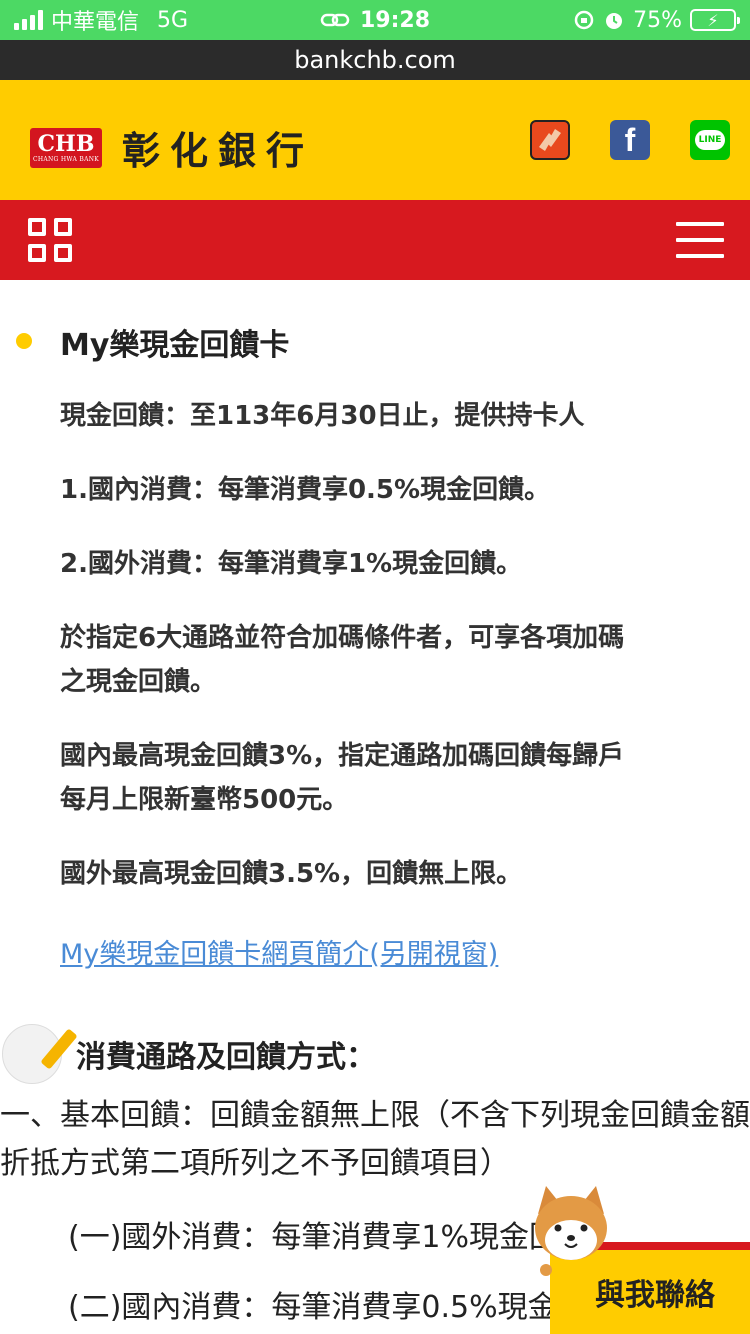  I want to click on contact-label: 與我聯絡, so click(655, 1295).